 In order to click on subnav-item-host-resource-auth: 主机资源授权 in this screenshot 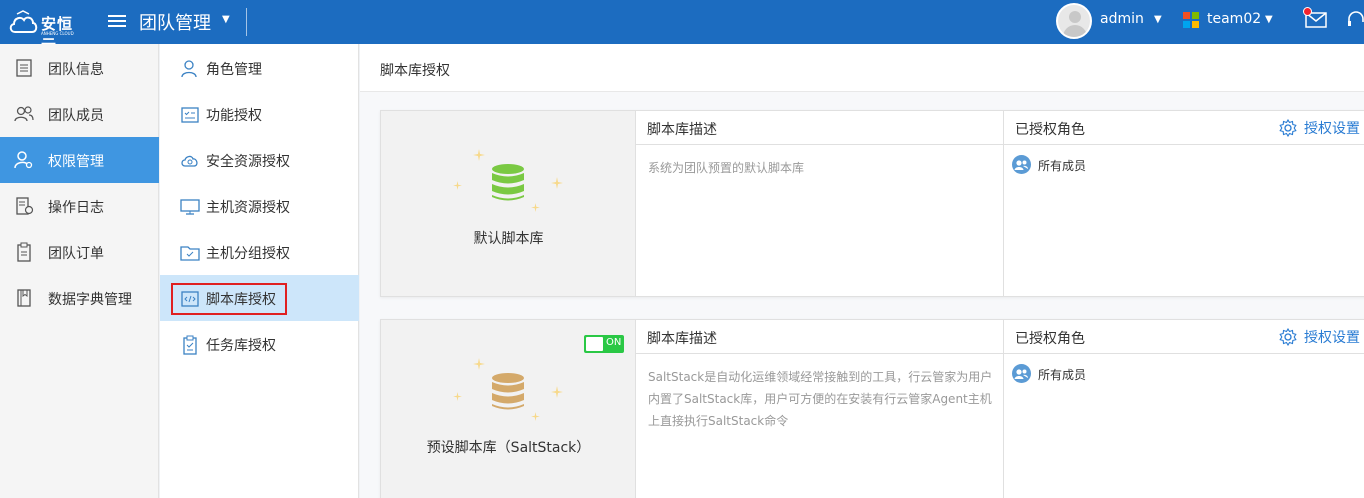, I will do `click(259, 206)`.